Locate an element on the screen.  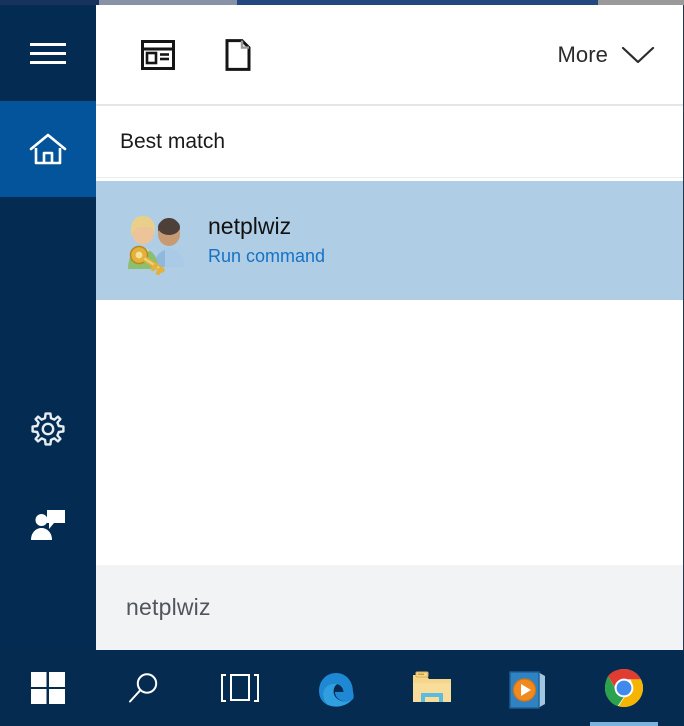
task-view-icon is located at coordinates (240, 688).